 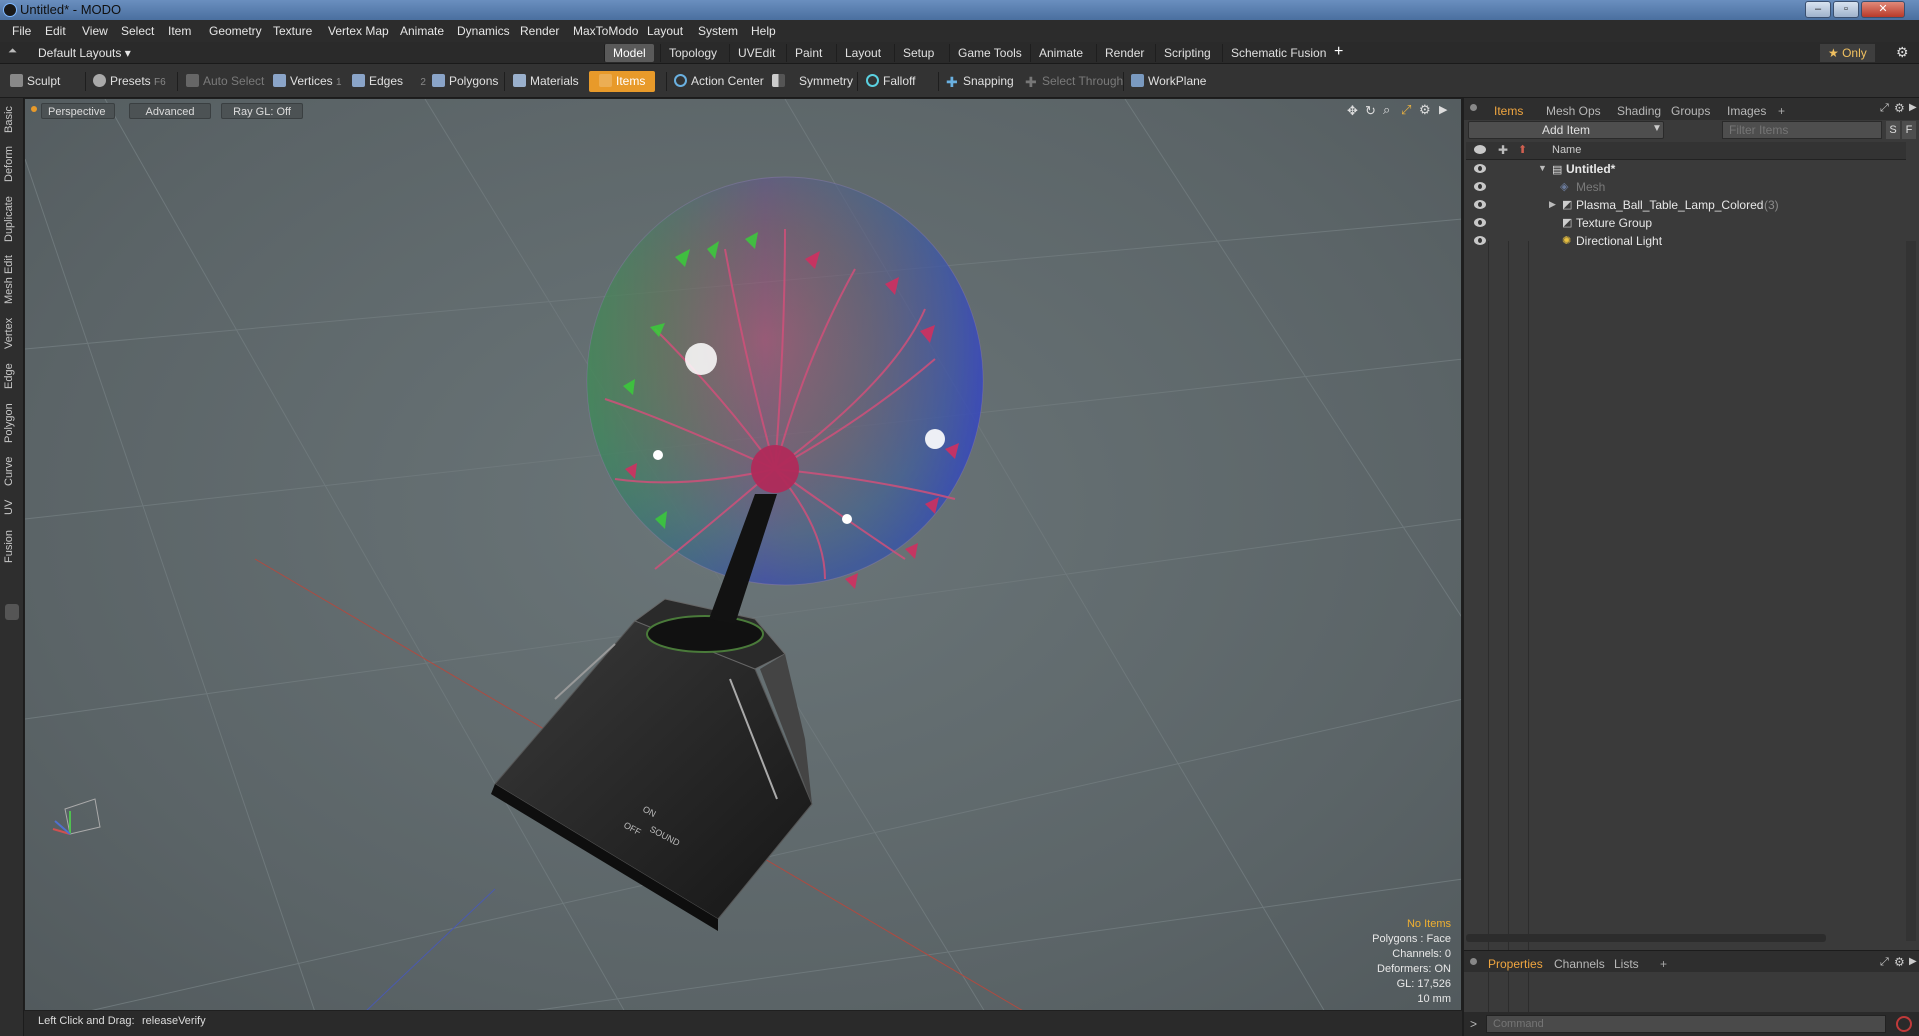 I want to click on menu-geometry: Geometry, so click(x=235, y=31).